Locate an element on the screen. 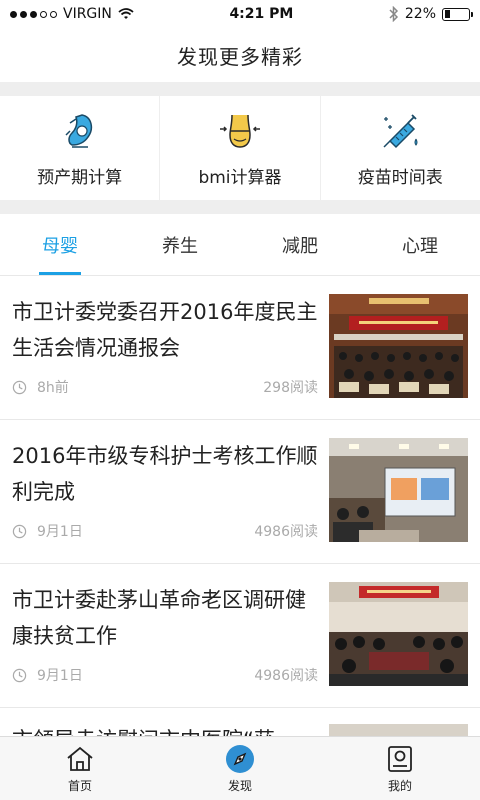 The width and height of the screenshot is (480, 800). battery-percentage: 22% is located at coordinates (420, 14).